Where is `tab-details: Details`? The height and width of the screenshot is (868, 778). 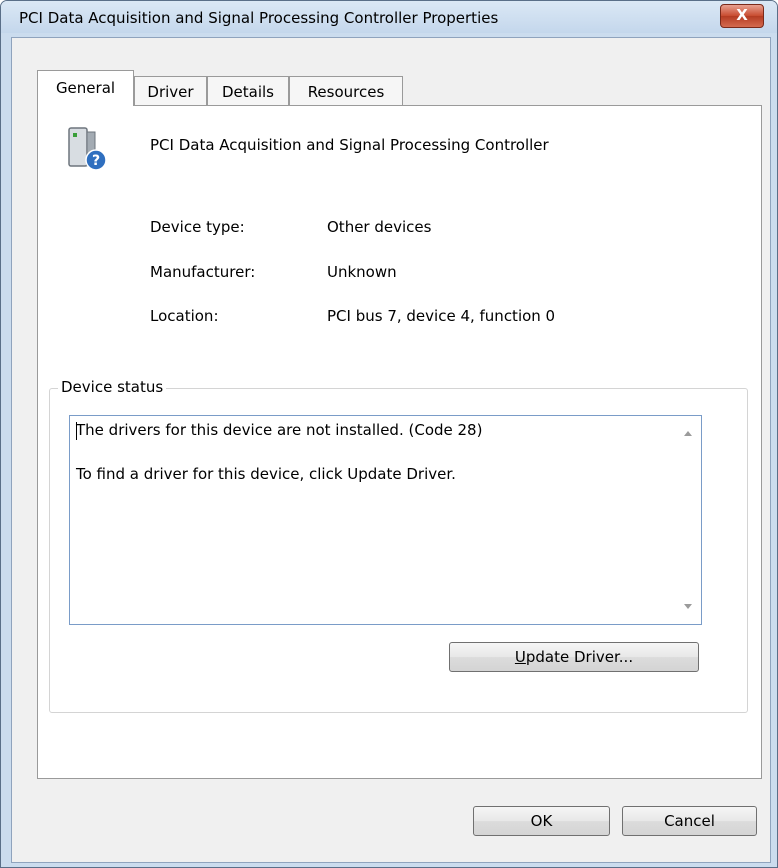 tab-details: Details is located at coordinates (248, 91).